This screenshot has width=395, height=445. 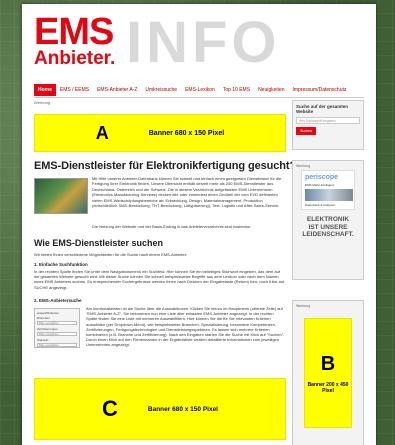 What do you see at coordinates (303, 166) in the screenshot?
I see `sidebar-ad-label: Werbung` at bounding box center [303, 166].